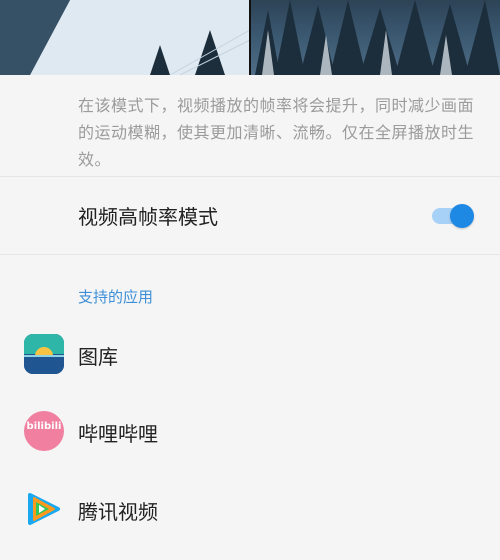 The image size is (500, 560). What do you see at coordinates (462, 216) in the screenshot?
I see `toggle-knob` at bounding box center [462, 216].